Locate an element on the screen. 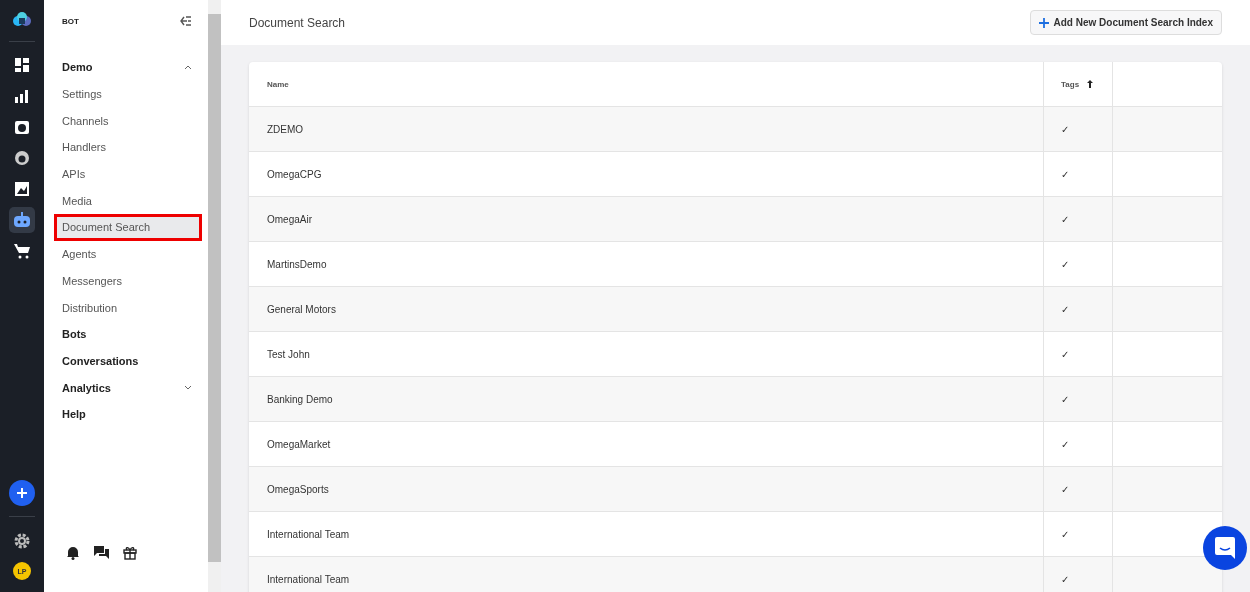 The width and height of the screenshot is (1250, 592). table-cell: OmegaMarket is located at coordinates (299, 444).